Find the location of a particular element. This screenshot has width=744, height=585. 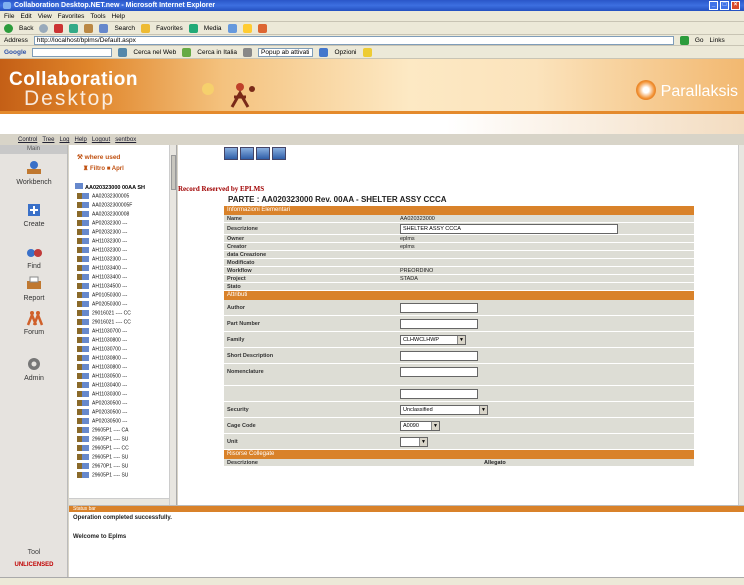

google-search-icon is located at coordinates (123, 52).